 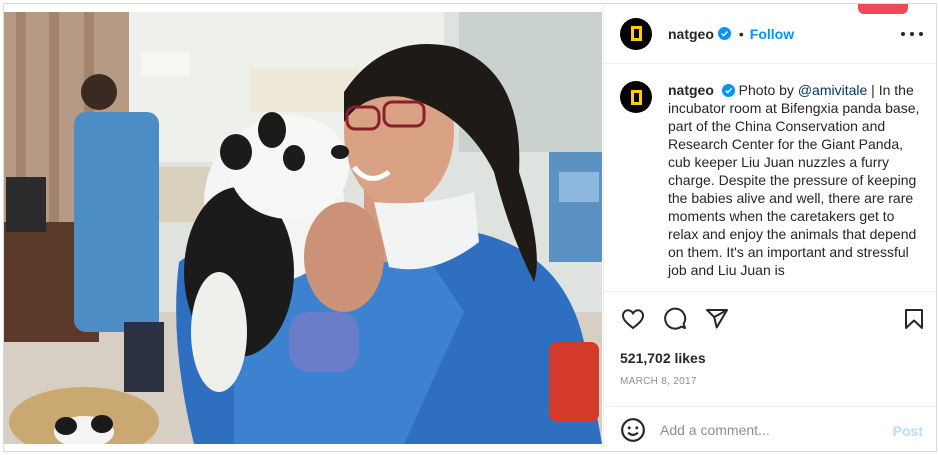 What do you see at coordinates (908, 431) in the screenshot?
I see `post-comment-button: Post` at bounding box center [908, 431].